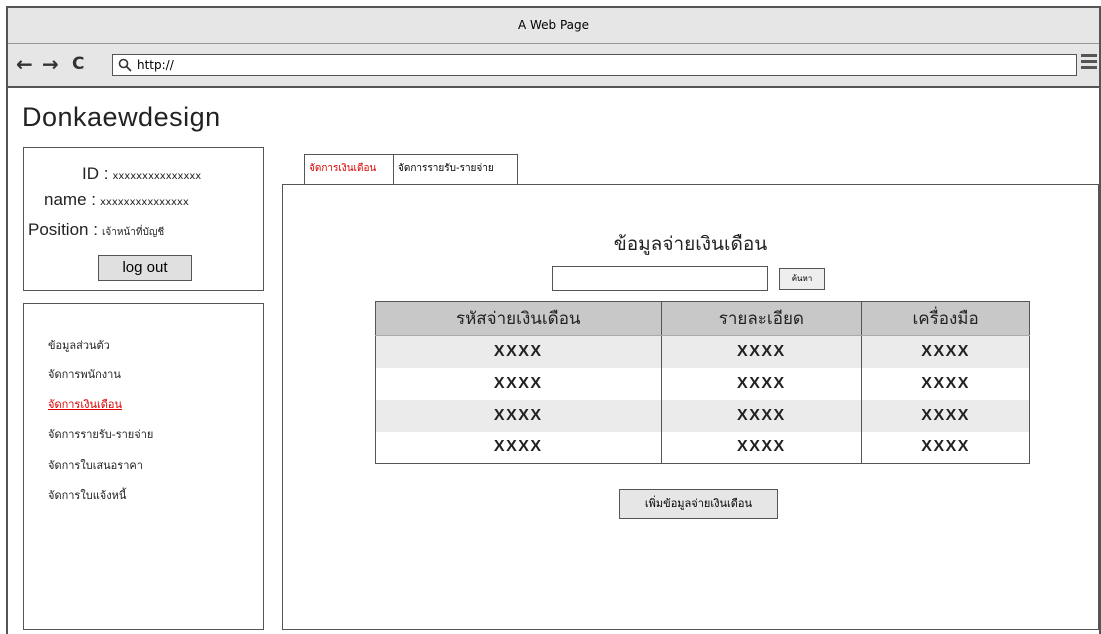  I want to click on add-salary-button: เพิ่มข้อมูลจ่ายเงินเดือน, so click(698, 504).